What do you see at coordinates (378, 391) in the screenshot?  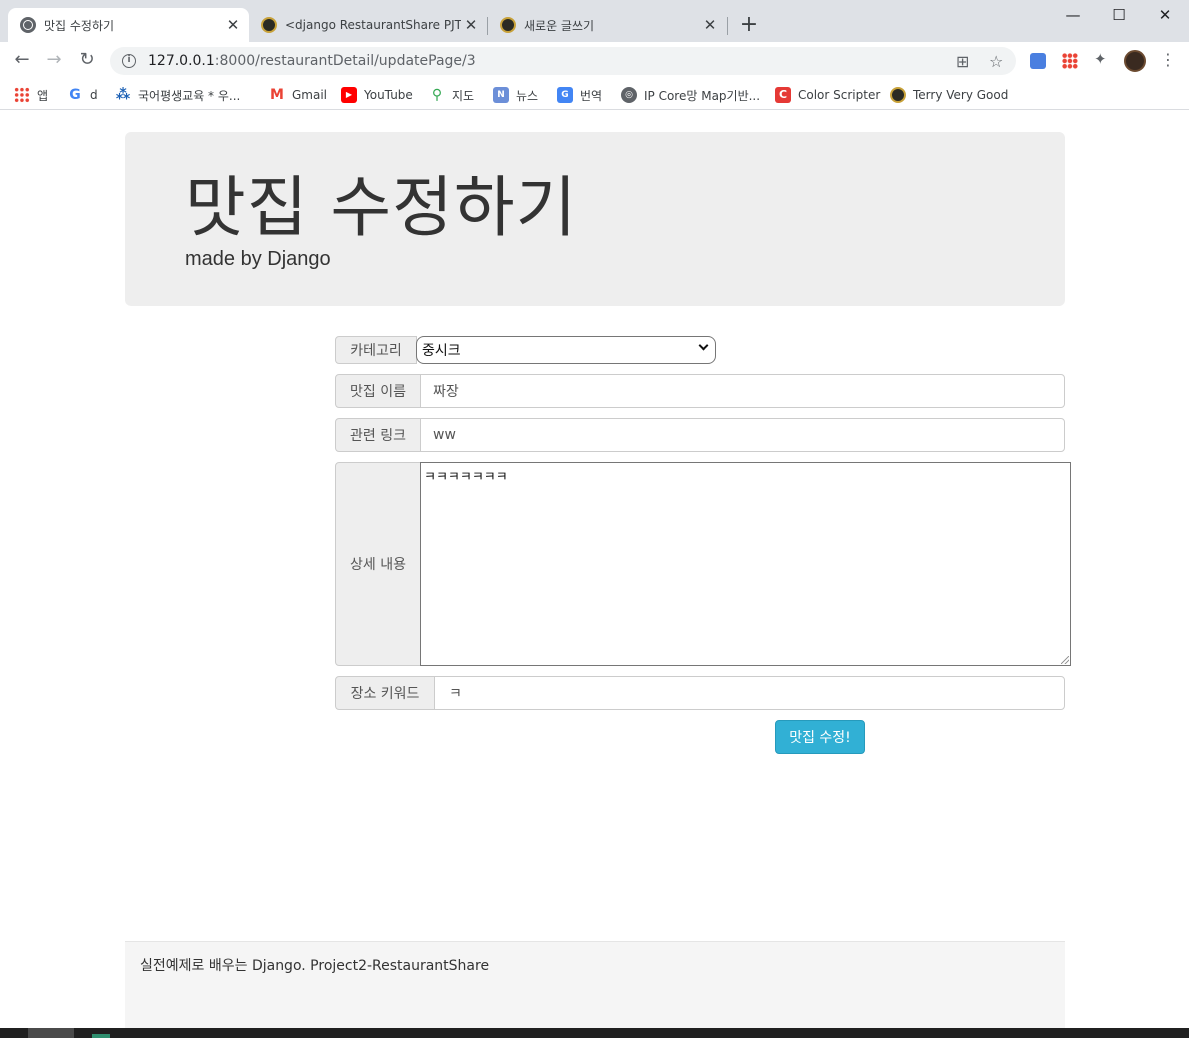 I see `restaurant-name-label: 맛집 이름` at bounding box center [378, 391].